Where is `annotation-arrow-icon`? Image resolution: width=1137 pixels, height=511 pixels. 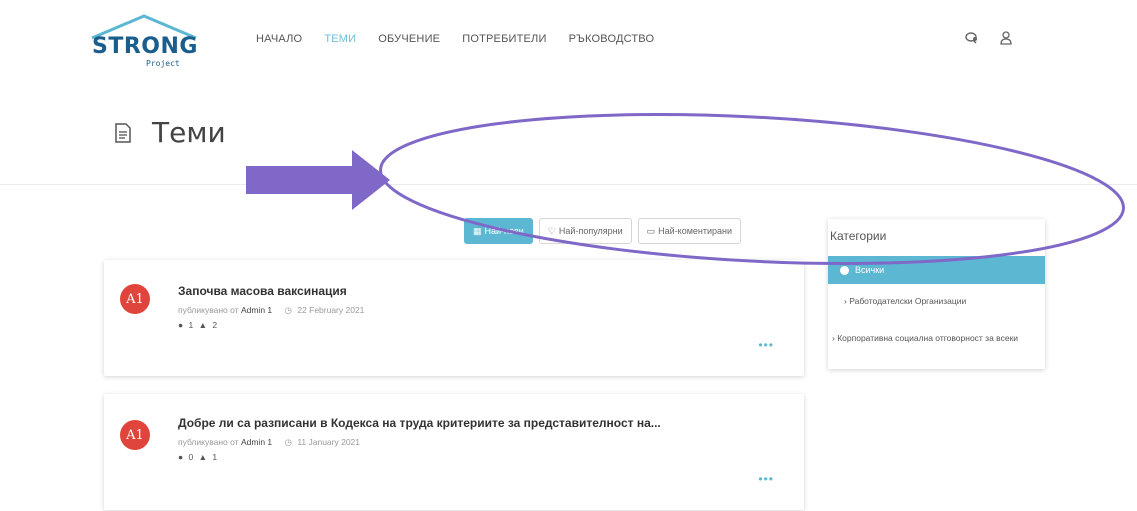 annotation-arrow-icon is located at coordinates (318, 180).